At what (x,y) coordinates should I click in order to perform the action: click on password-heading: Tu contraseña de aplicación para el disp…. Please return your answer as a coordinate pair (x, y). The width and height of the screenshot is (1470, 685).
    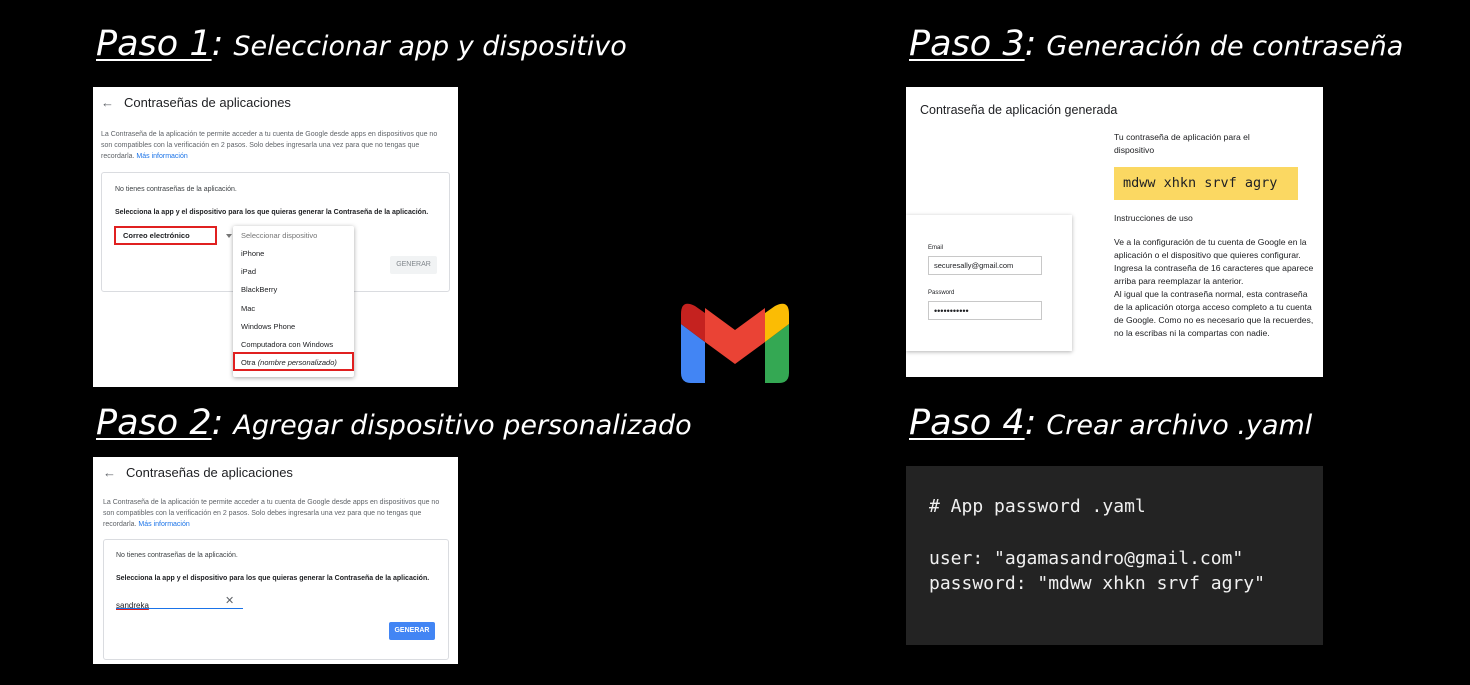
    Looking at the image, I should click on (1182, 143).